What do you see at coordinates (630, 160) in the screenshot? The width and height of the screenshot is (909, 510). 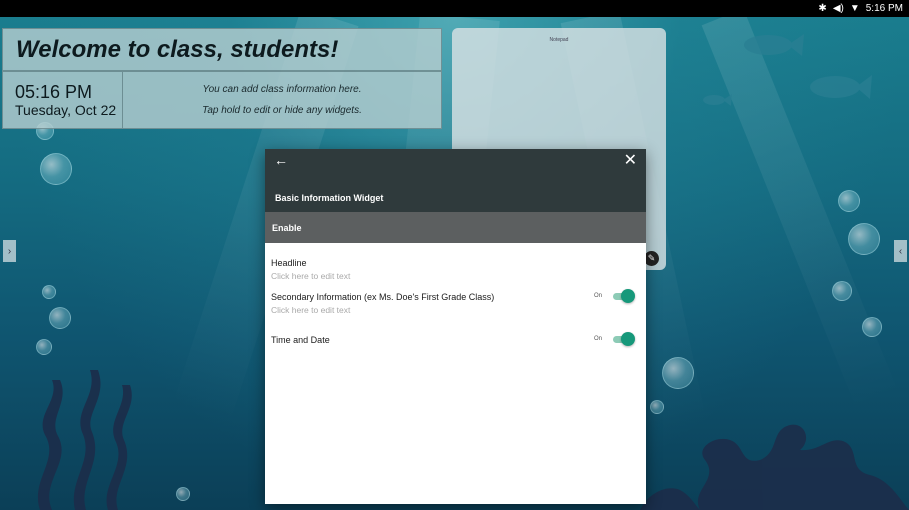 I see `close-icon: ✕` at bounding box center [630, 160].